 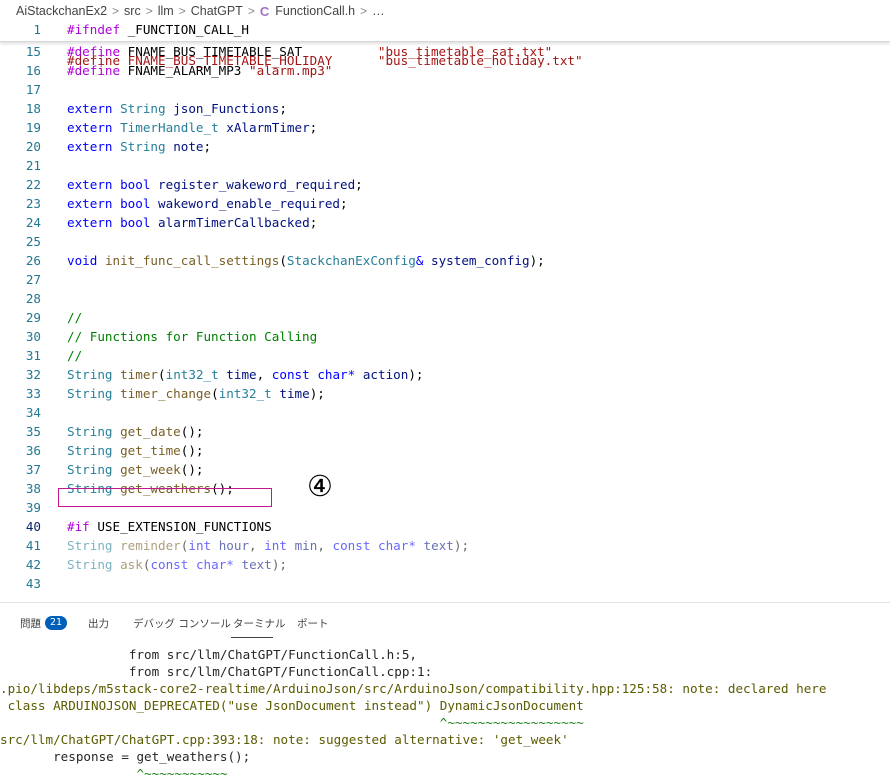 What do you see at coordinates (180, 526) in the screenshot?
I see `code-token: USE_EXTENSION_FUNCTIONS` at bounding box center [180, 526].